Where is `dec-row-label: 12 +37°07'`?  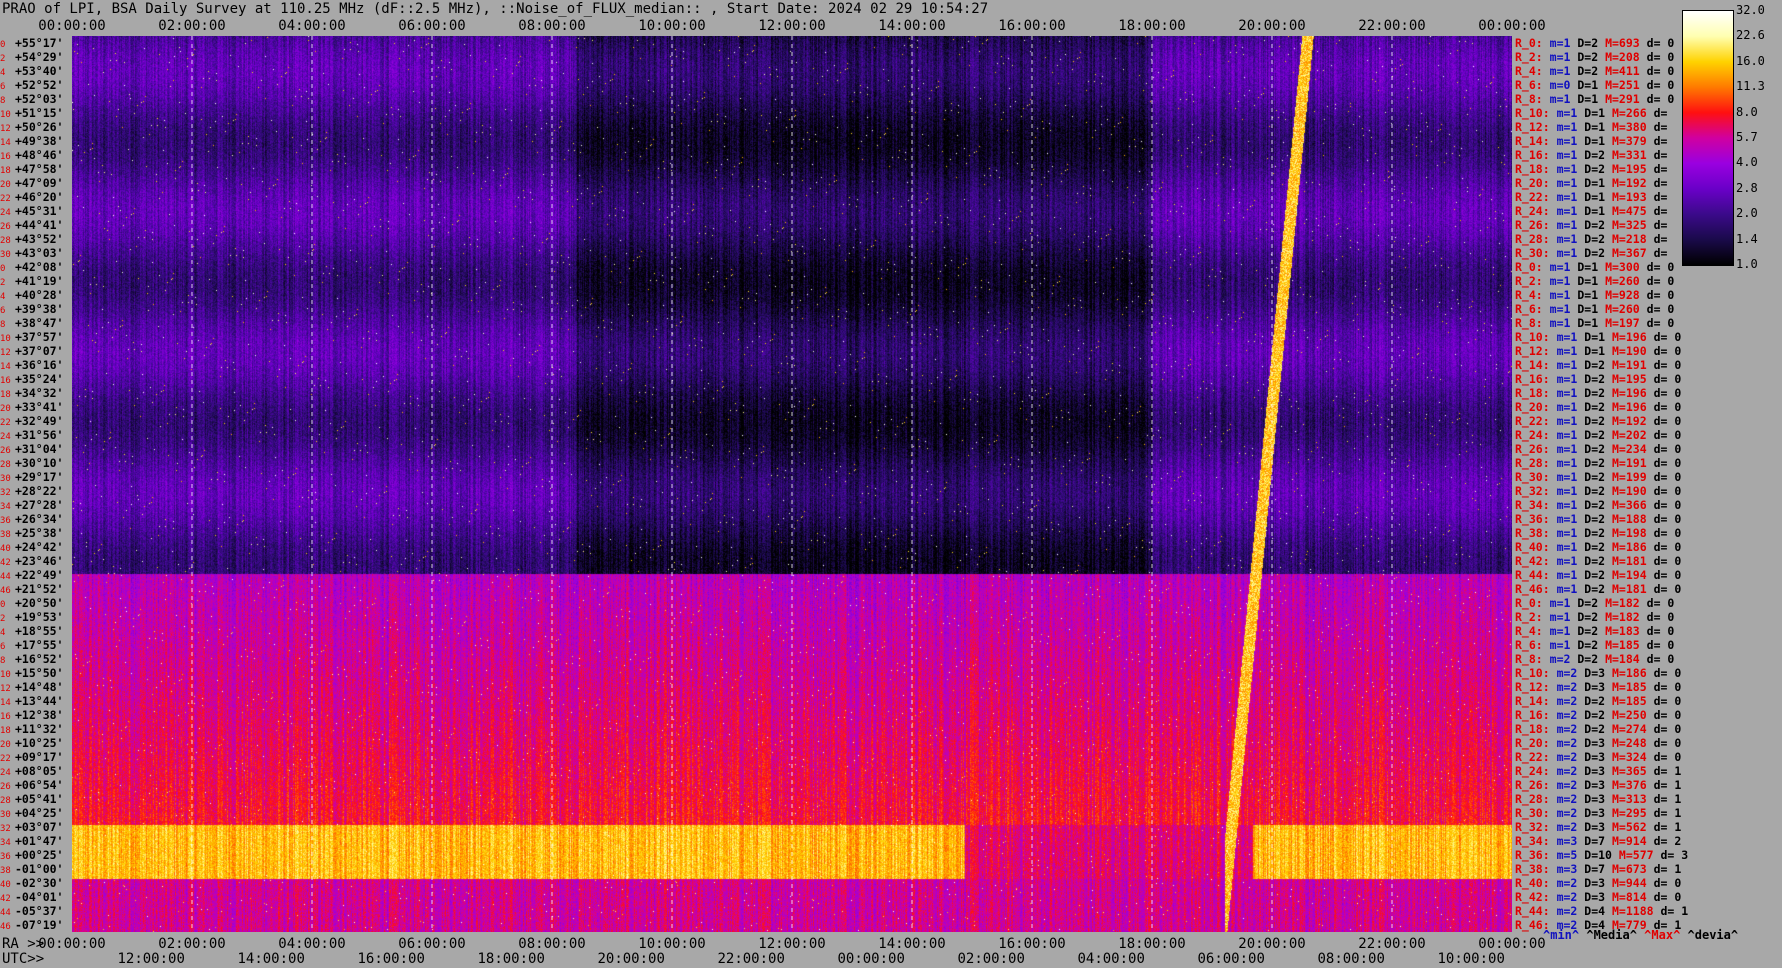 dec-row-label: 12 +37°07' is located at coordinates (36, 351).